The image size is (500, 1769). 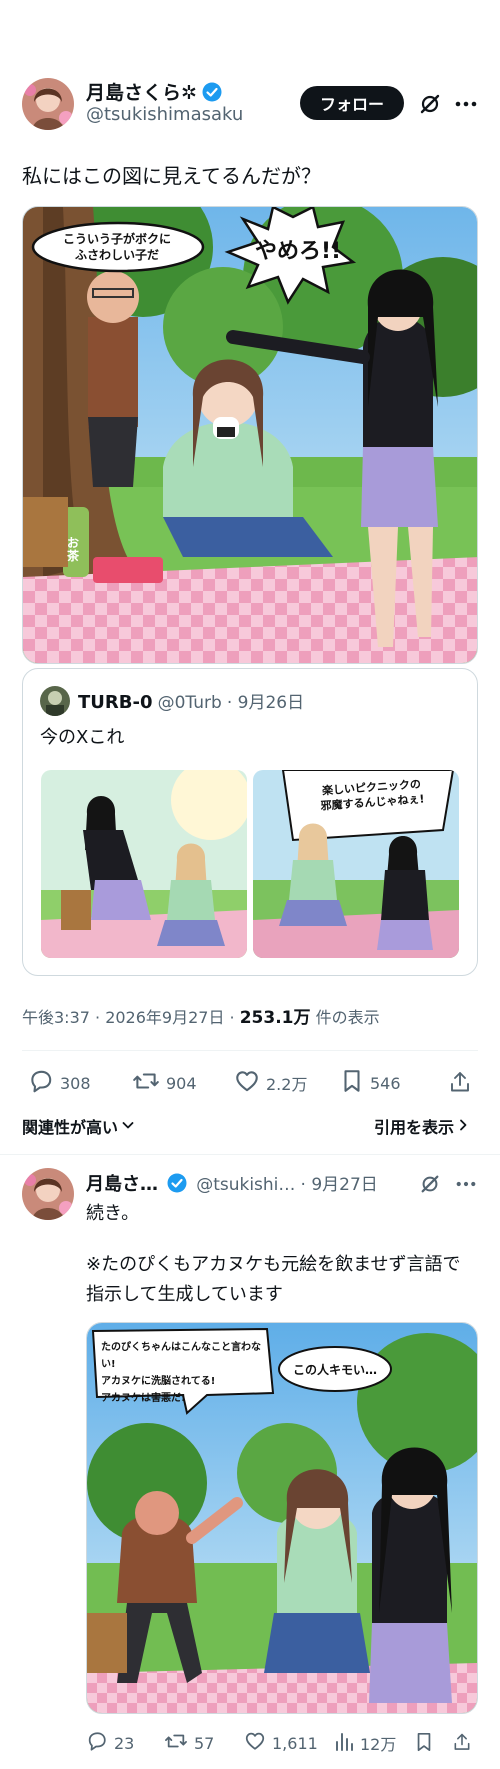 What do you see at coordinates (204, 1743) in the screenshot?
I see `reply-post-repost-count: 57` at bounding box center [204, 1743].